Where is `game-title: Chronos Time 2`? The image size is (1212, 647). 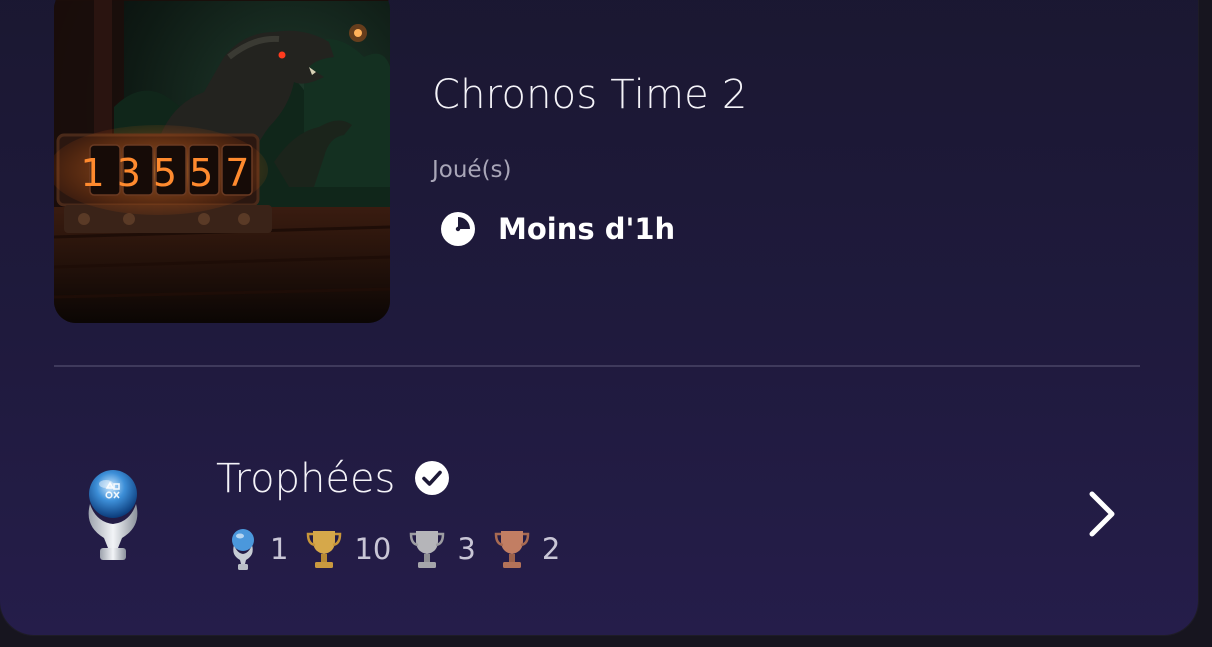 game-title: Chronos Time 2 is located at coordinates (590, 95).